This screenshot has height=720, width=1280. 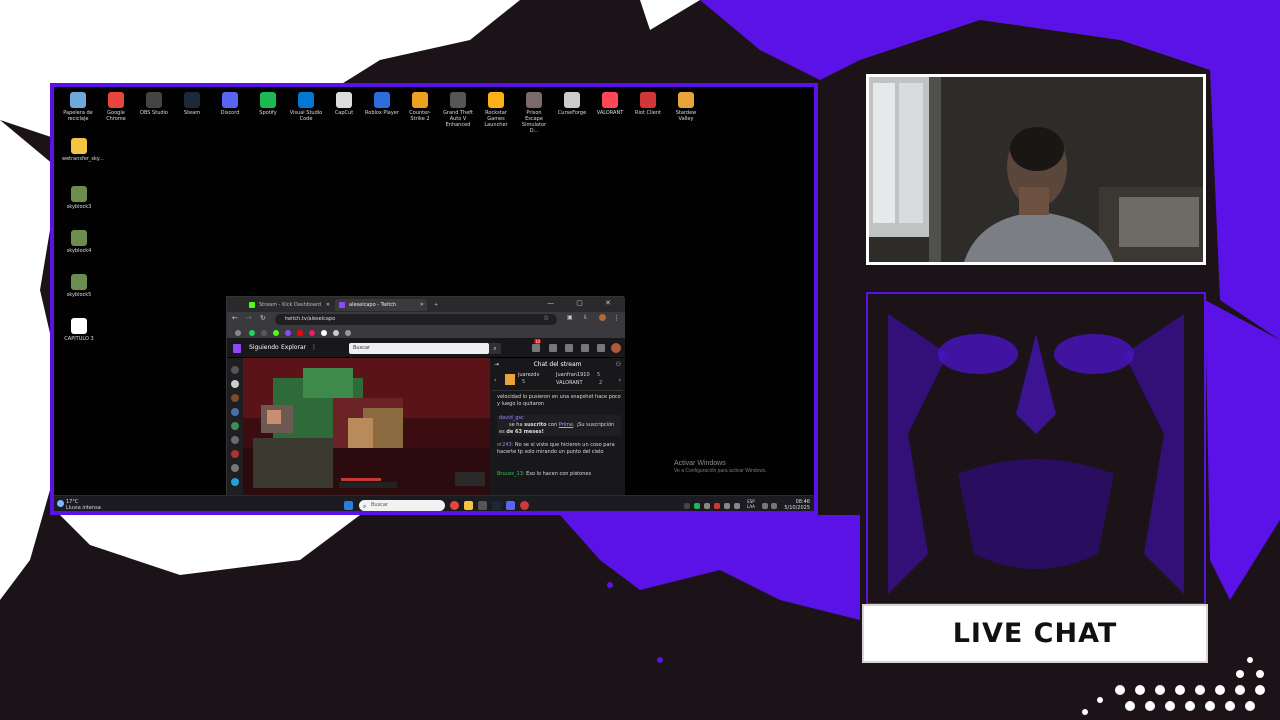 What do you see at coordinates (496, 107) in the screenshot?
I see `desktop-shortcut: Rockstar Games Launcher` at bounding box center [496, 107].